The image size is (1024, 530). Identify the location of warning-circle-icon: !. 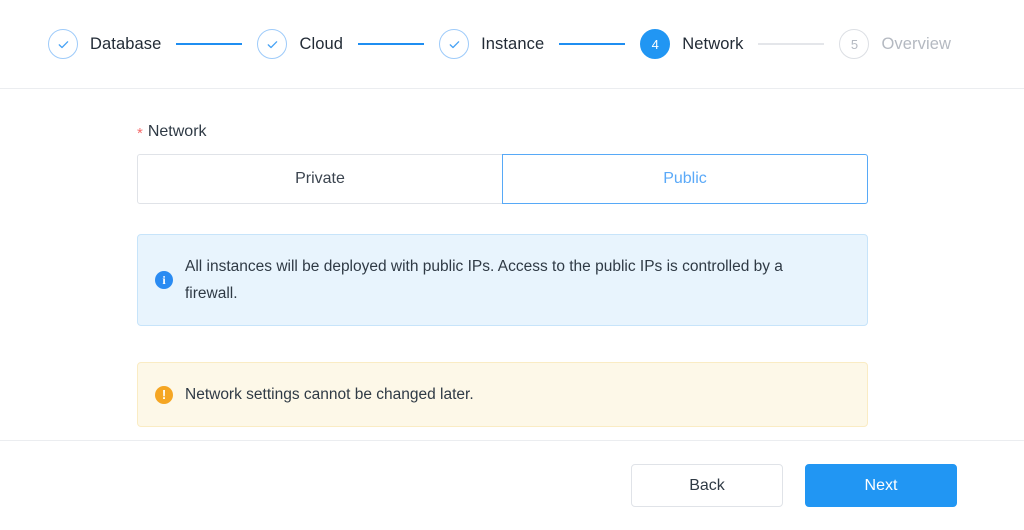
(164, 394).